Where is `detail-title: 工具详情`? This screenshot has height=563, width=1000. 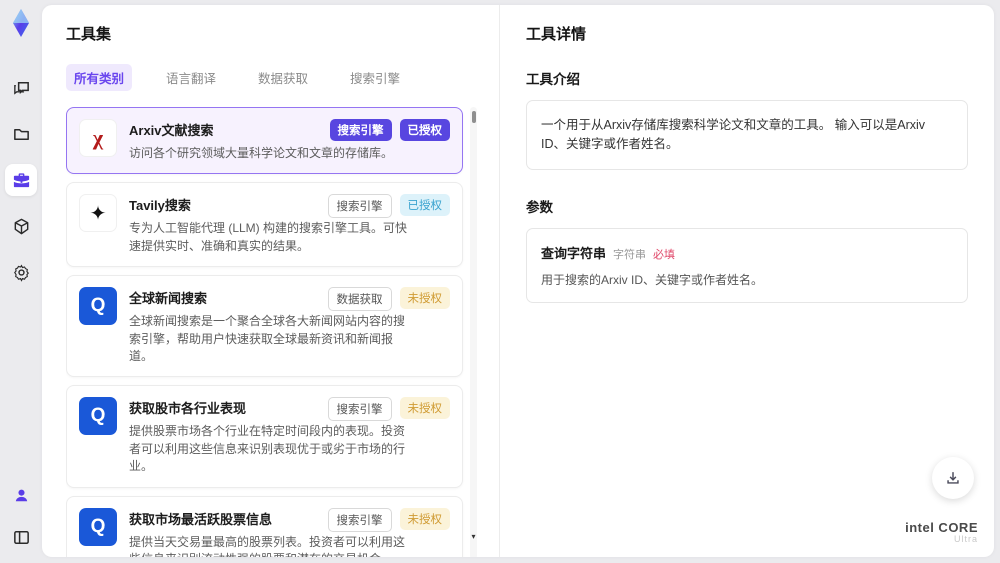
detail-title: 工具详情 is located at coordinates (556, 34).